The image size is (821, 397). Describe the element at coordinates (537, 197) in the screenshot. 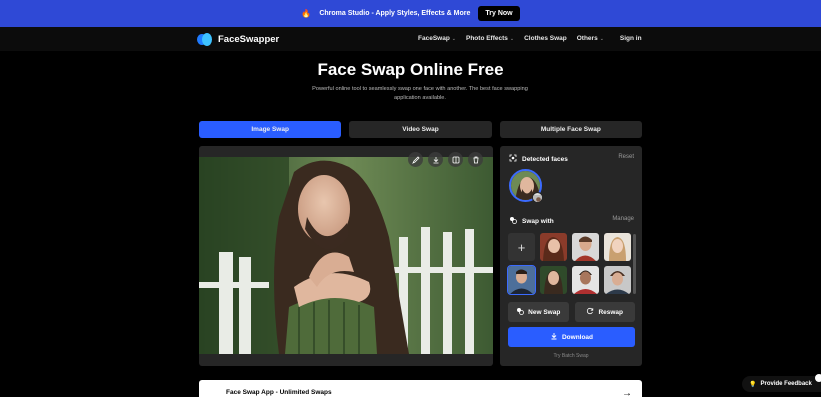

I see `assigned-face-badge` at that location.